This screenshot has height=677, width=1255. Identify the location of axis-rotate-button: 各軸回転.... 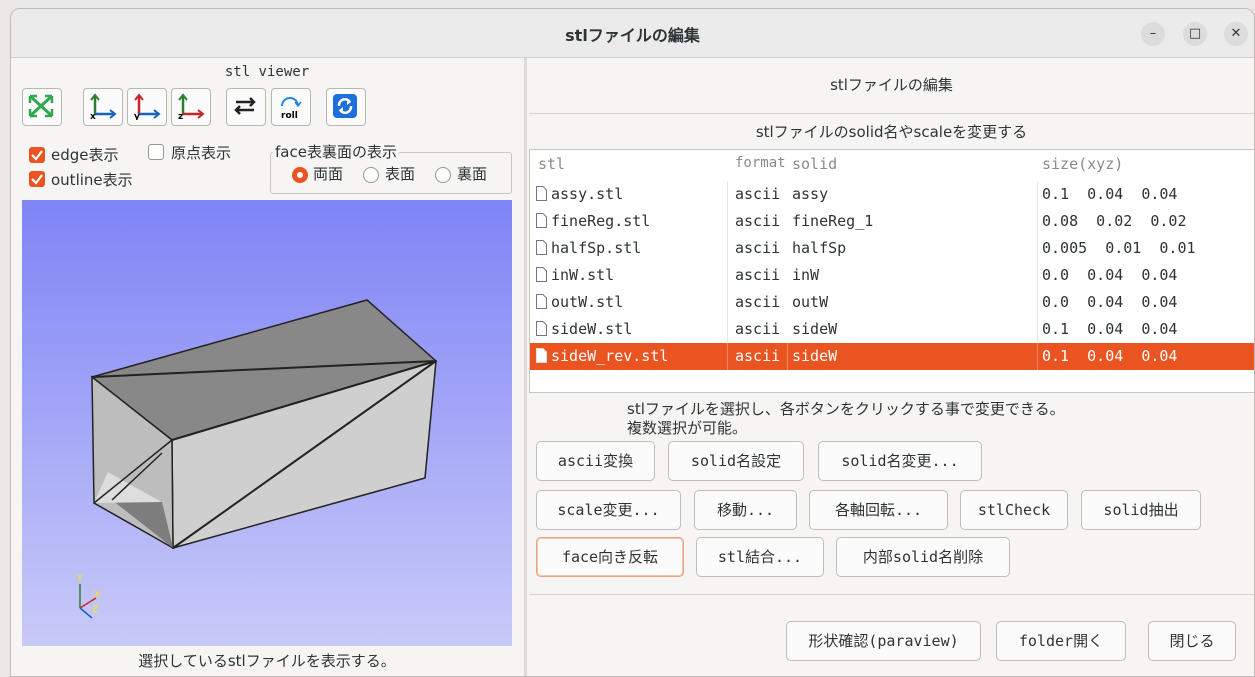
(878, 510).